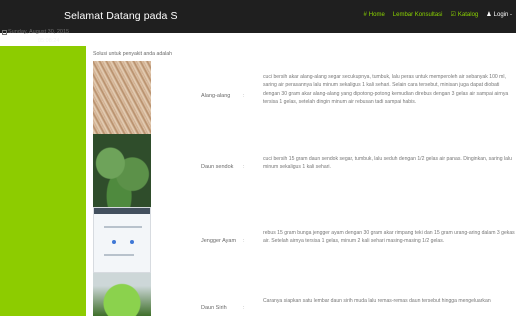 This screenshot has width=516, height=316. I want to click on alang-alang-image, so click(122, 97).